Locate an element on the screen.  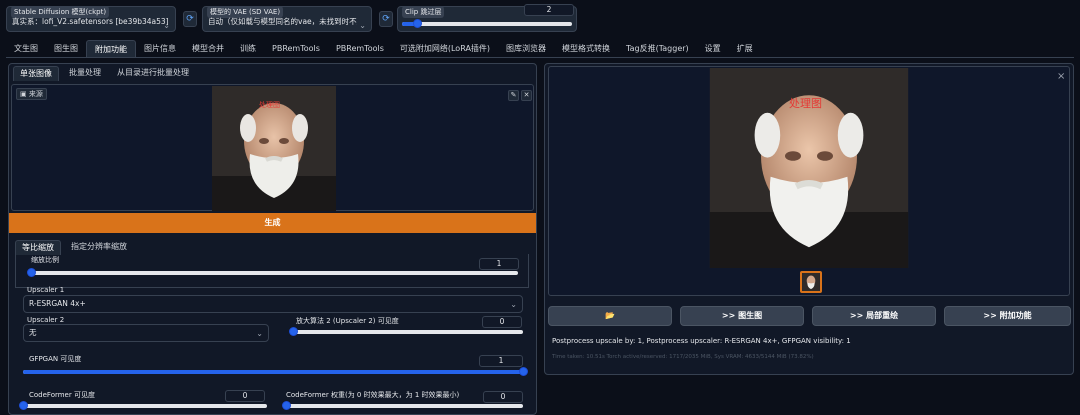
gfpgan-fill is located at coordinates (273, 372).